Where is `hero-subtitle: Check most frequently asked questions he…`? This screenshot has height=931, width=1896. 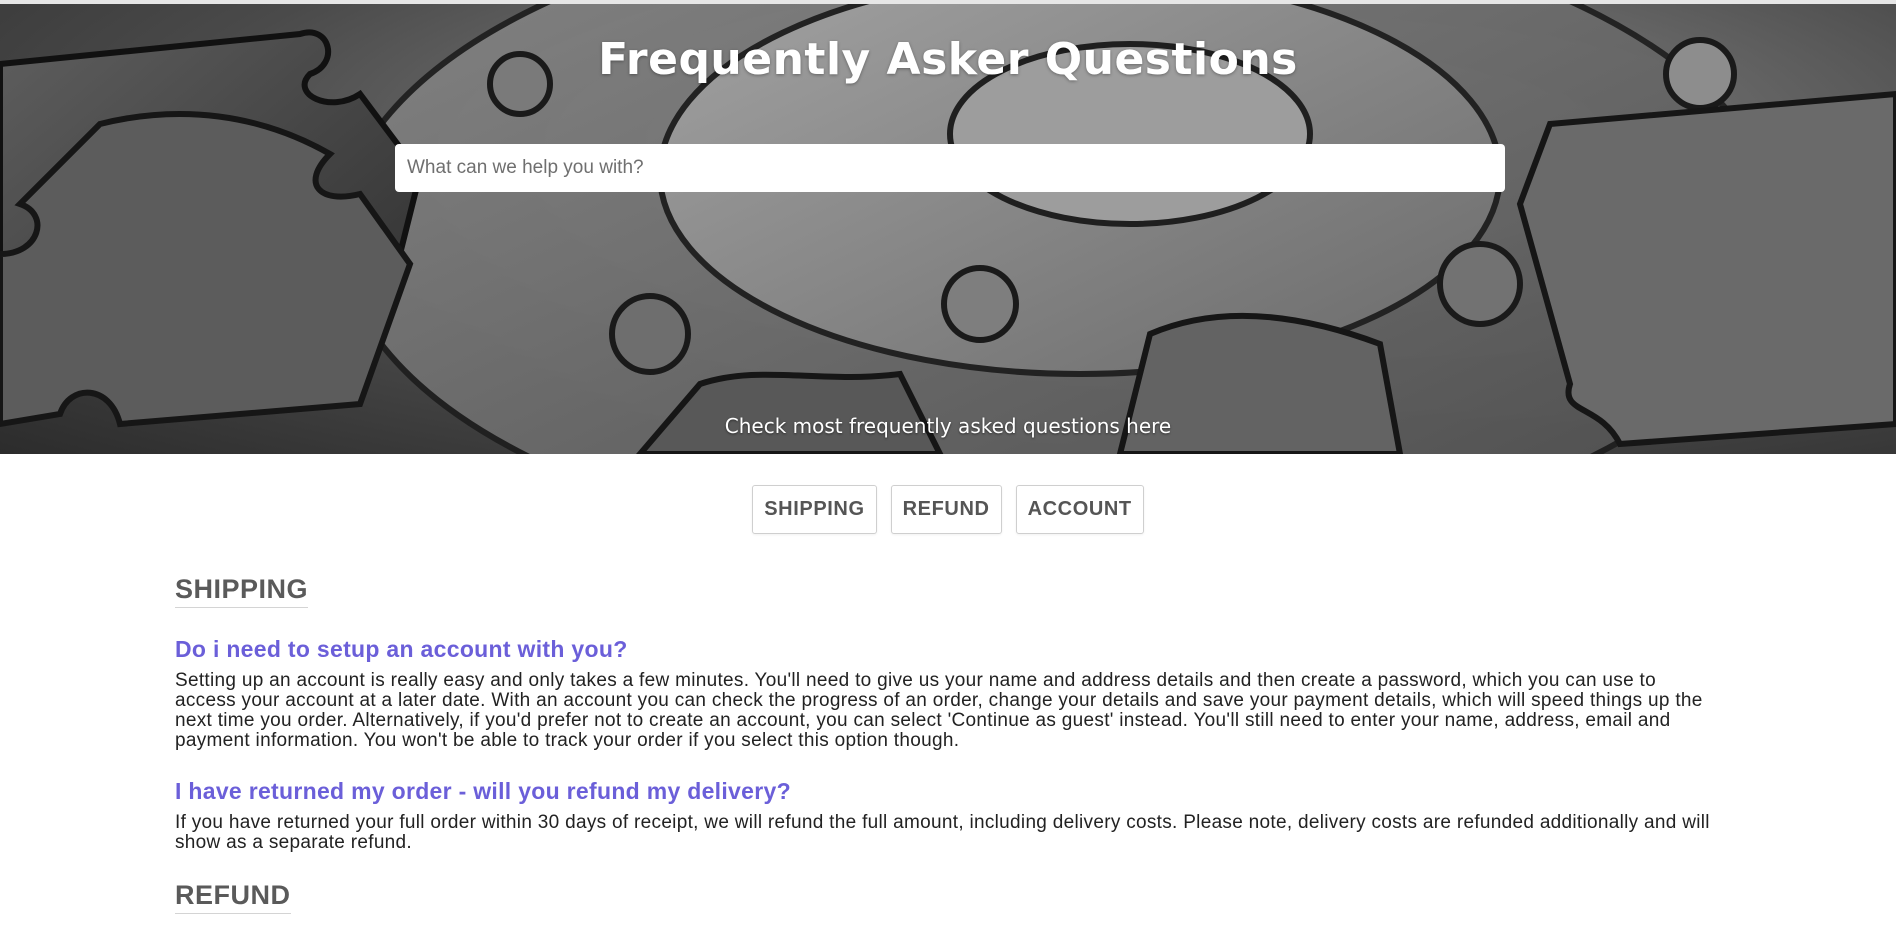 hero-subtitle: Check most frequently asked questions he… is located at coordinates (948, 426).